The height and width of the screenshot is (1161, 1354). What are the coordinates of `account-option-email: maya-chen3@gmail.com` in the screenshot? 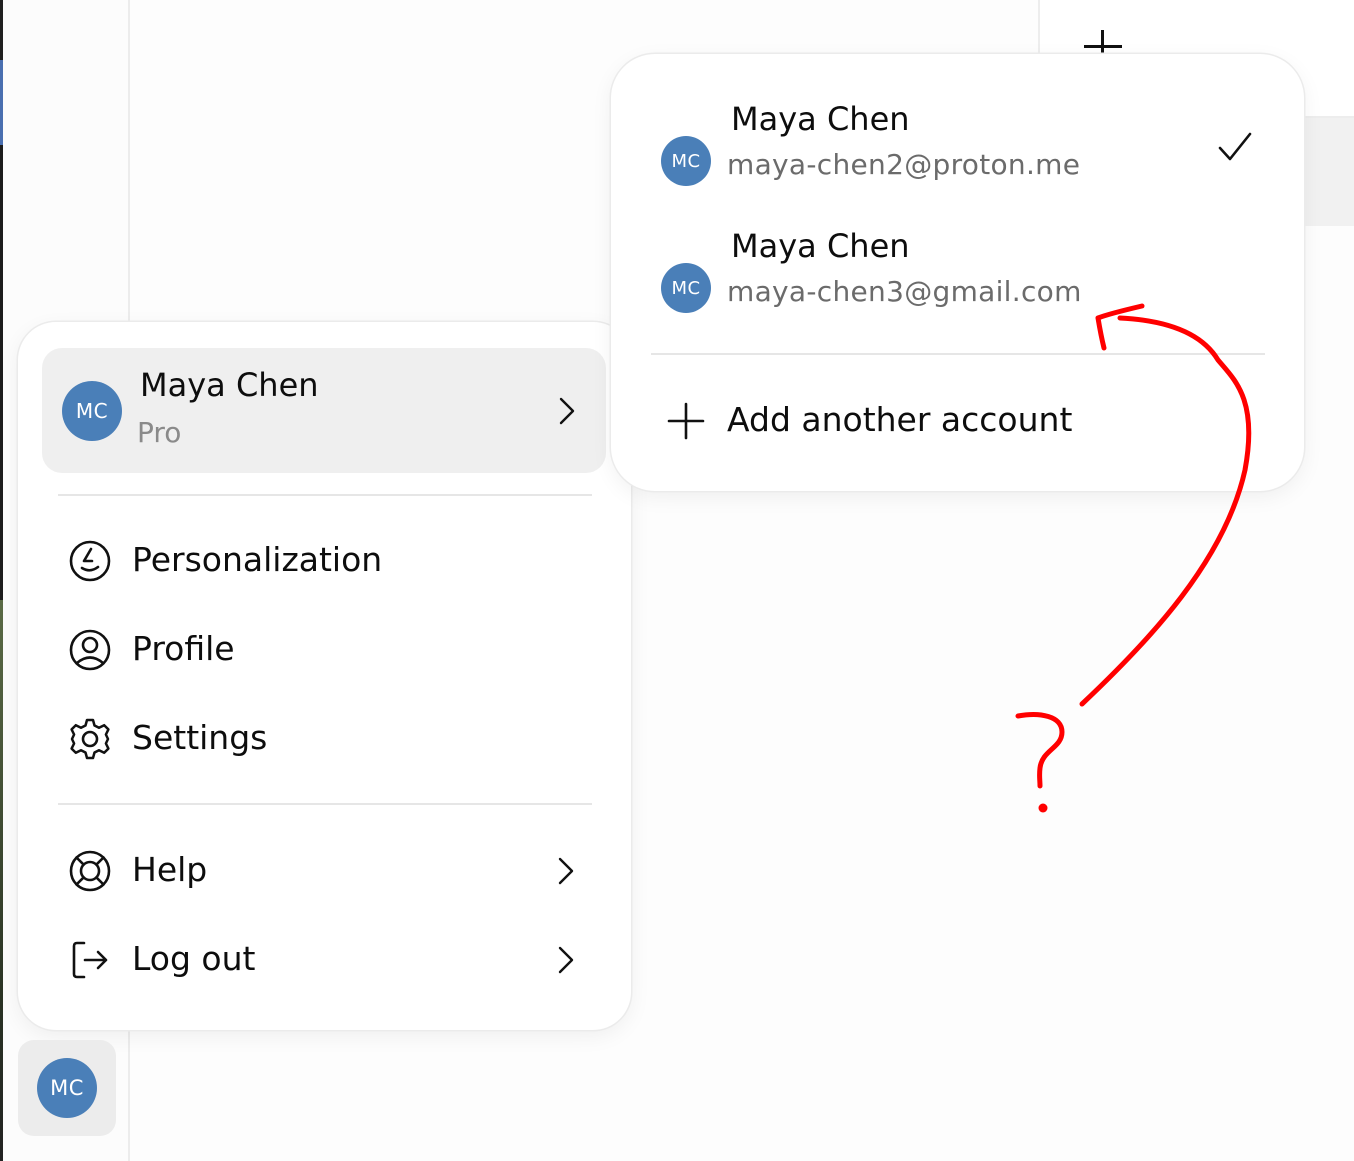 It's located at (904, 291).